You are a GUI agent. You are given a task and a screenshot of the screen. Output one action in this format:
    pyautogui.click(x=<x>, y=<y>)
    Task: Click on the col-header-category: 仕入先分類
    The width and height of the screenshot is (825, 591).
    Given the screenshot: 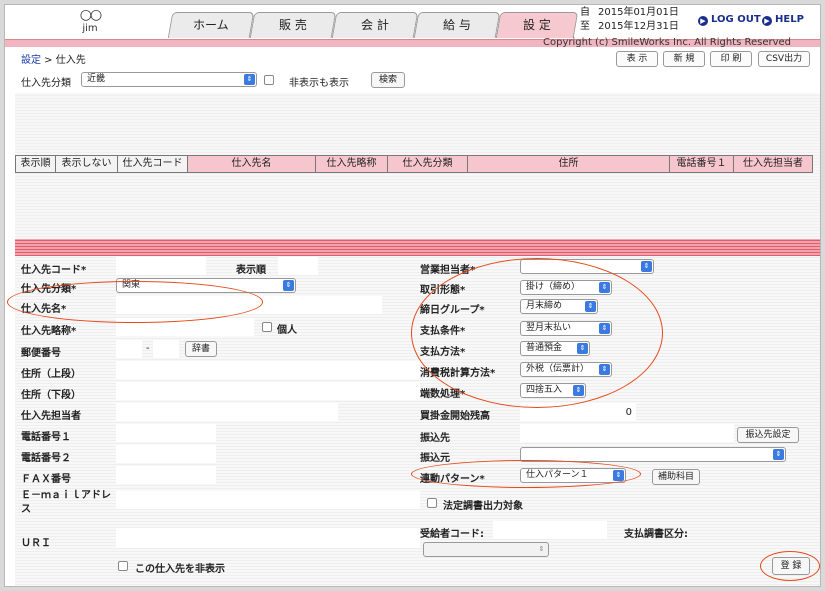 What is the action you would take?
    pyautogui.click(x=427, y=164)
    